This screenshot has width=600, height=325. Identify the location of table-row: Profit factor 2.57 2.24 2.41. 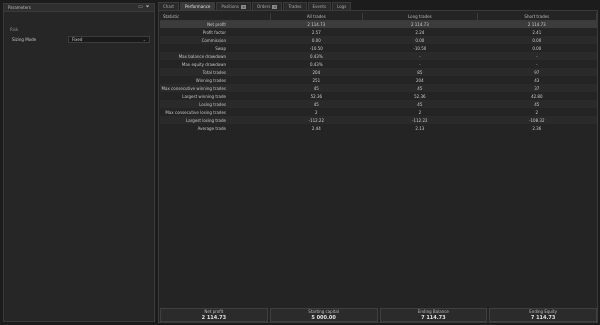
(378, 32).